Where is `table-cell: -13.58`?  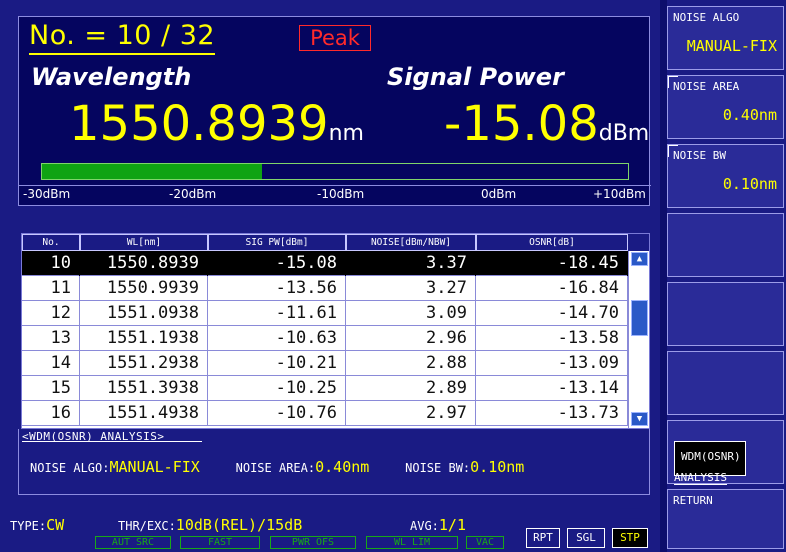 table-cell: -13.58 is located at coordinates (552, 338).